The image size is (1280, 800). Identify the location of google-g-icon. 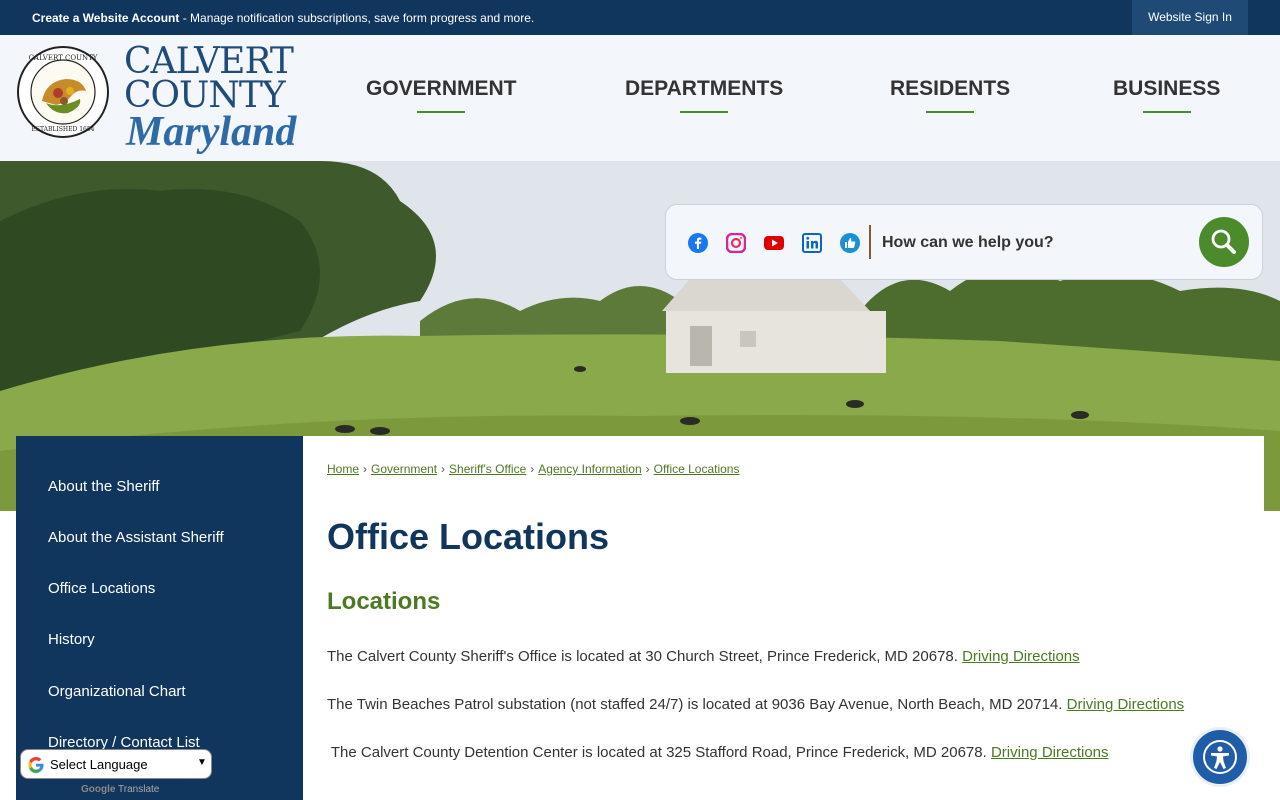
(36, 765).